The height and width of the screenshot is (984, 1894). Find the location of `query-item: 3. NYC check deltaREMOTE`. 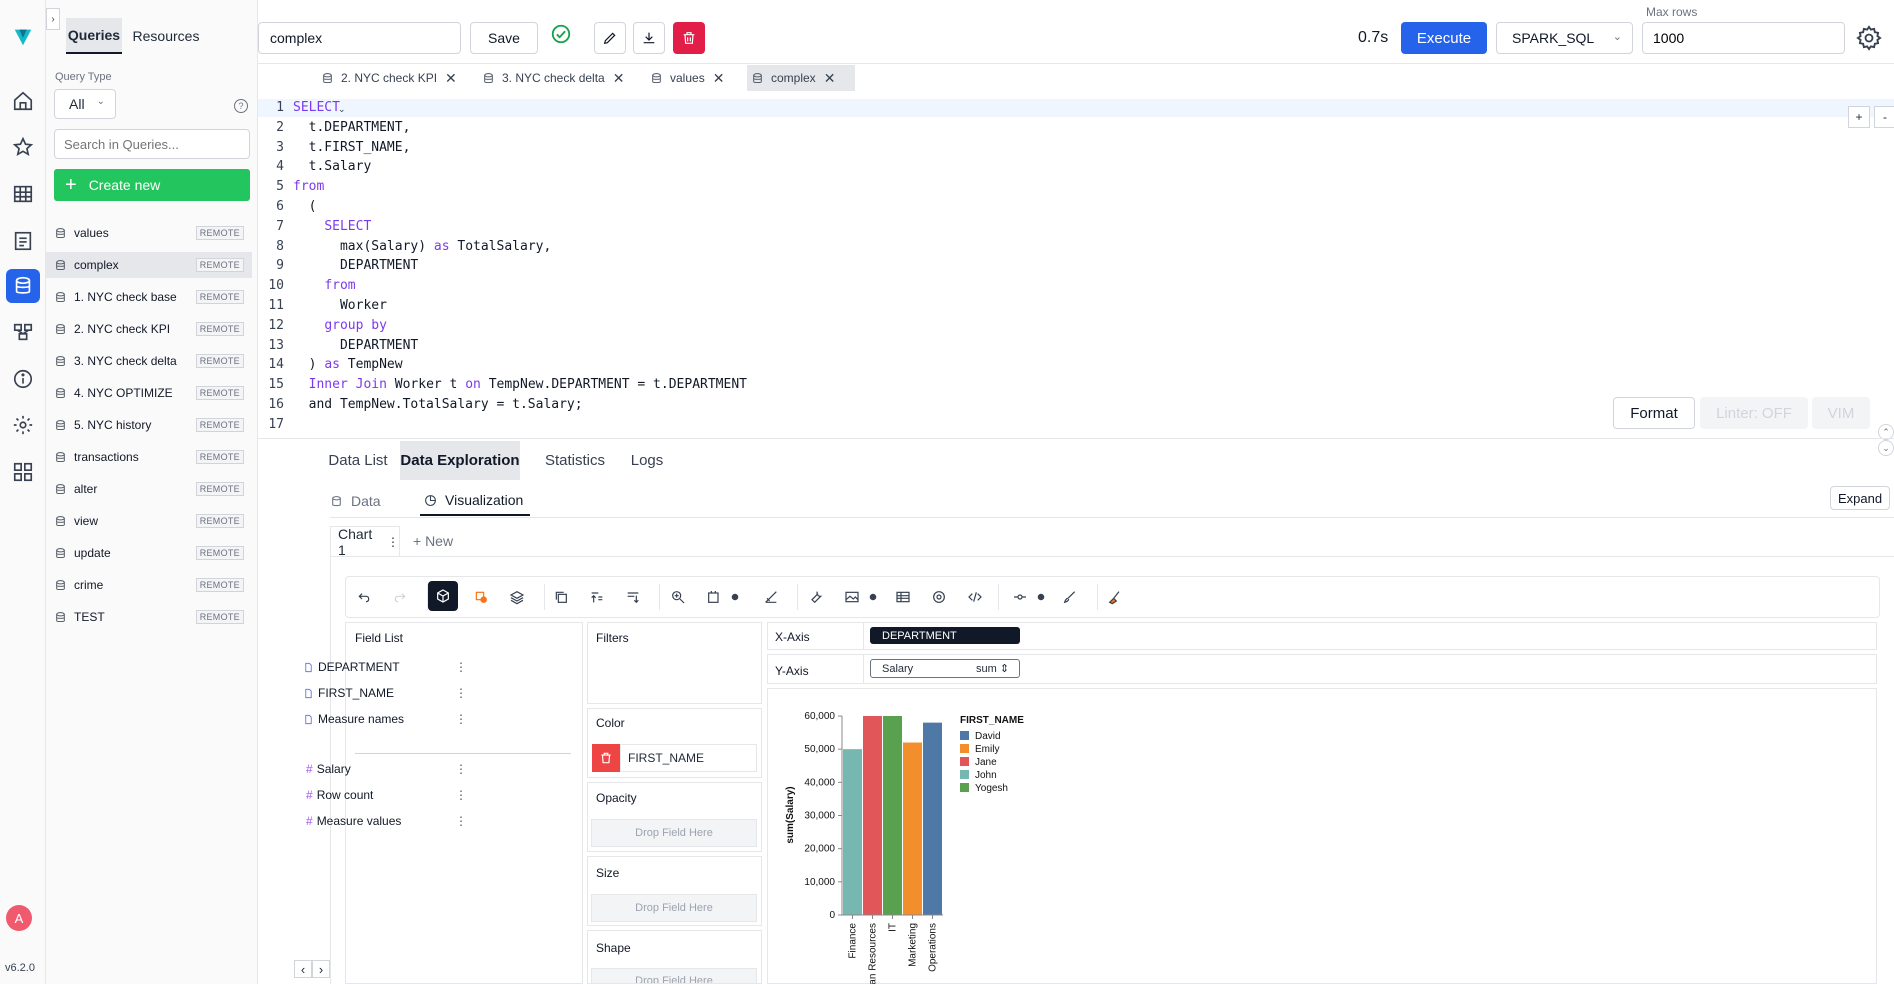

query-item: 3. NYC check deltaREMOTE is located at coordinates (149, 361).